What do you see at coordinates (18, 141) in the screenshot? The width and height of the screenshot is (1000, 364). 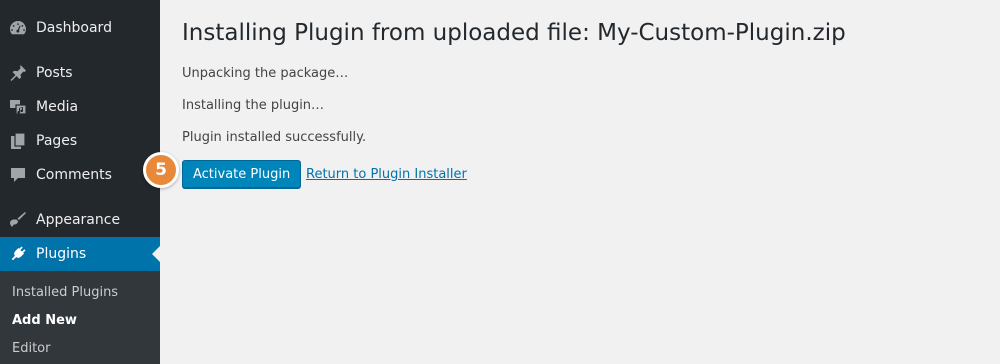 I see `pages-icon` at bounding box center [18, 141].